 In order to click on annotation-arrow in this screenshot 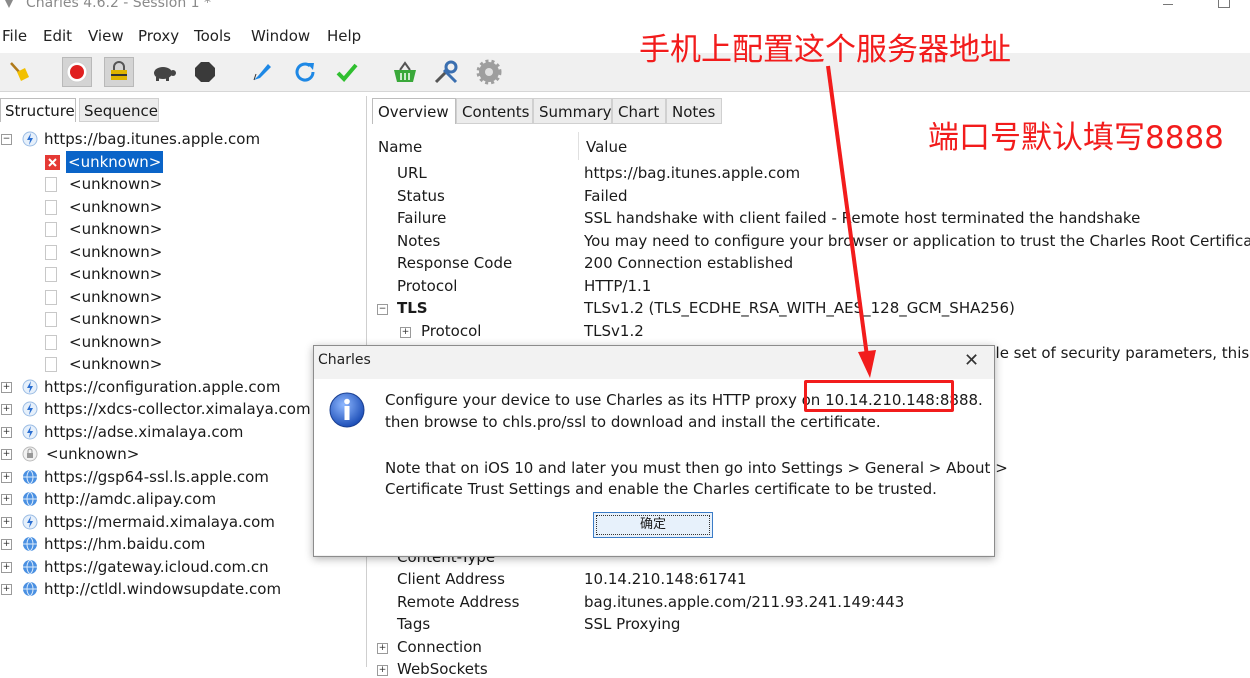, I will do `click(851, 221)`.